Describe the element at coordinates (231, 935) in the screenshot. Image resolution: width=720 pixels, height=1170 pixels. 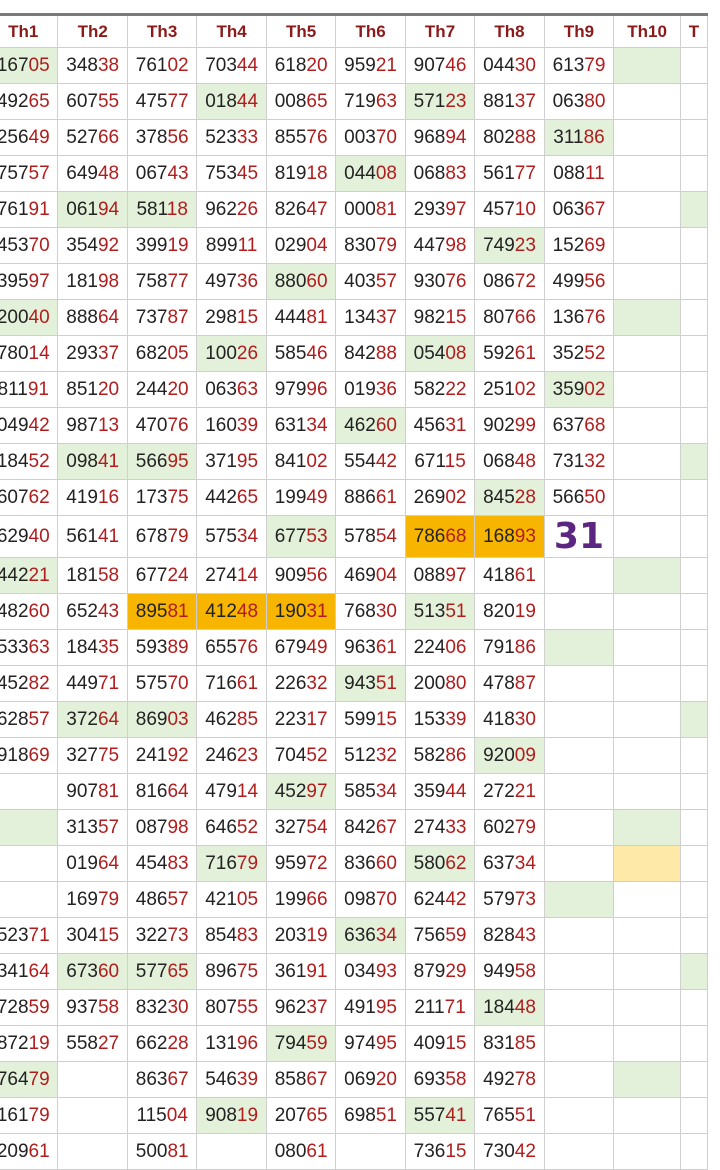
I see `result-cell: 85483` at that location.